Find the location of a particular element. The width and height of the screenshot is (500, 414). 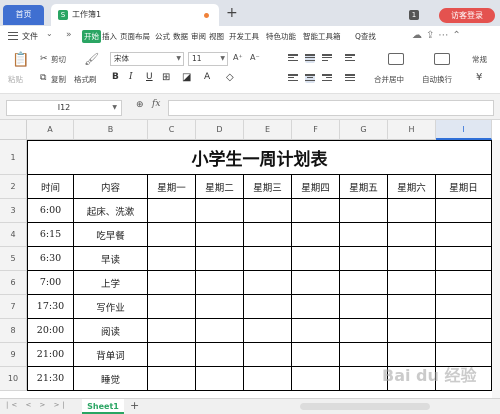

cut-button: 剪切 is located at coordinates (58, 59).